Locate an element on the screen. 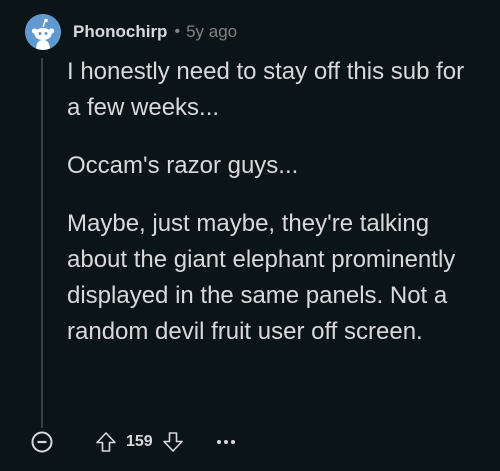 This screenshot has width=500, height=471. comment-header: Phonochirp • 5y ago is located at coordinates (155, 32).